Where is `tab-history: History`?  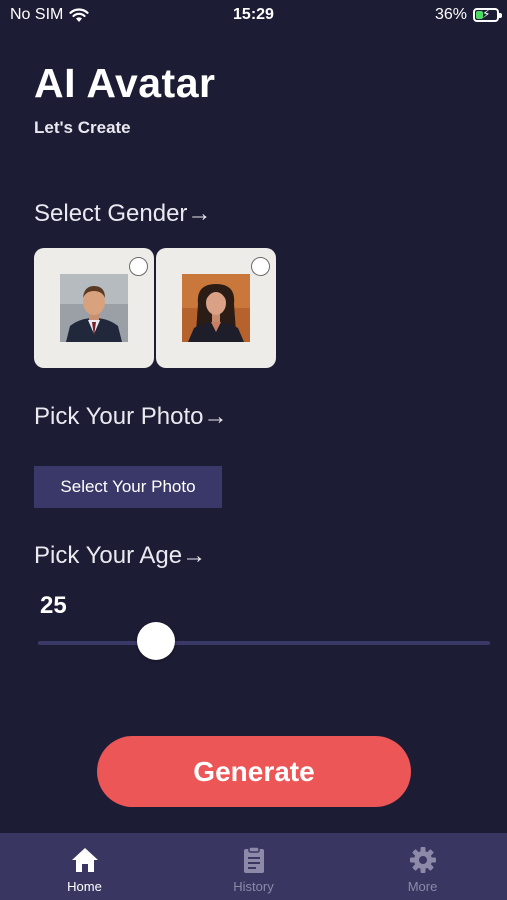
tab-history: History is located at coordinates (253, 866).